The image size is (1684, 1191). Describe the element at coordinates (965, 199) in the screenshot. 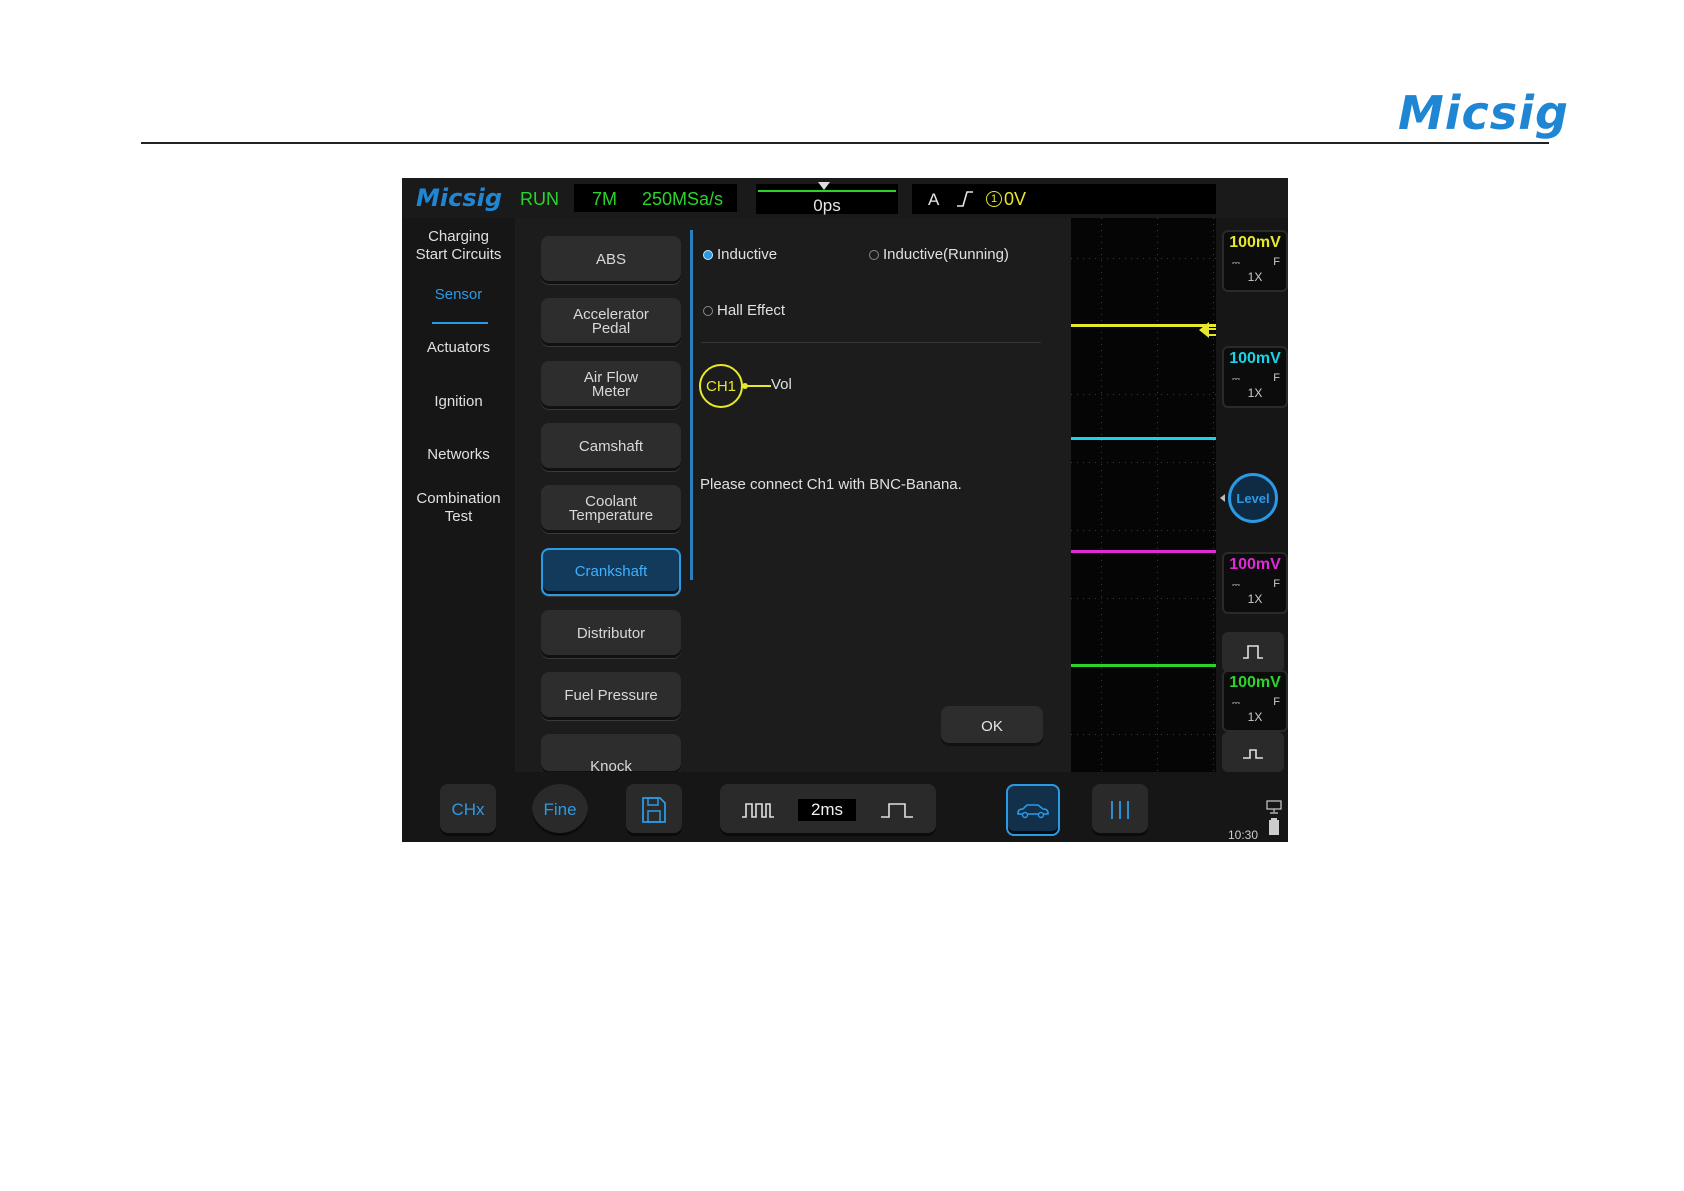

I see `rising-edge-icon` at that location.